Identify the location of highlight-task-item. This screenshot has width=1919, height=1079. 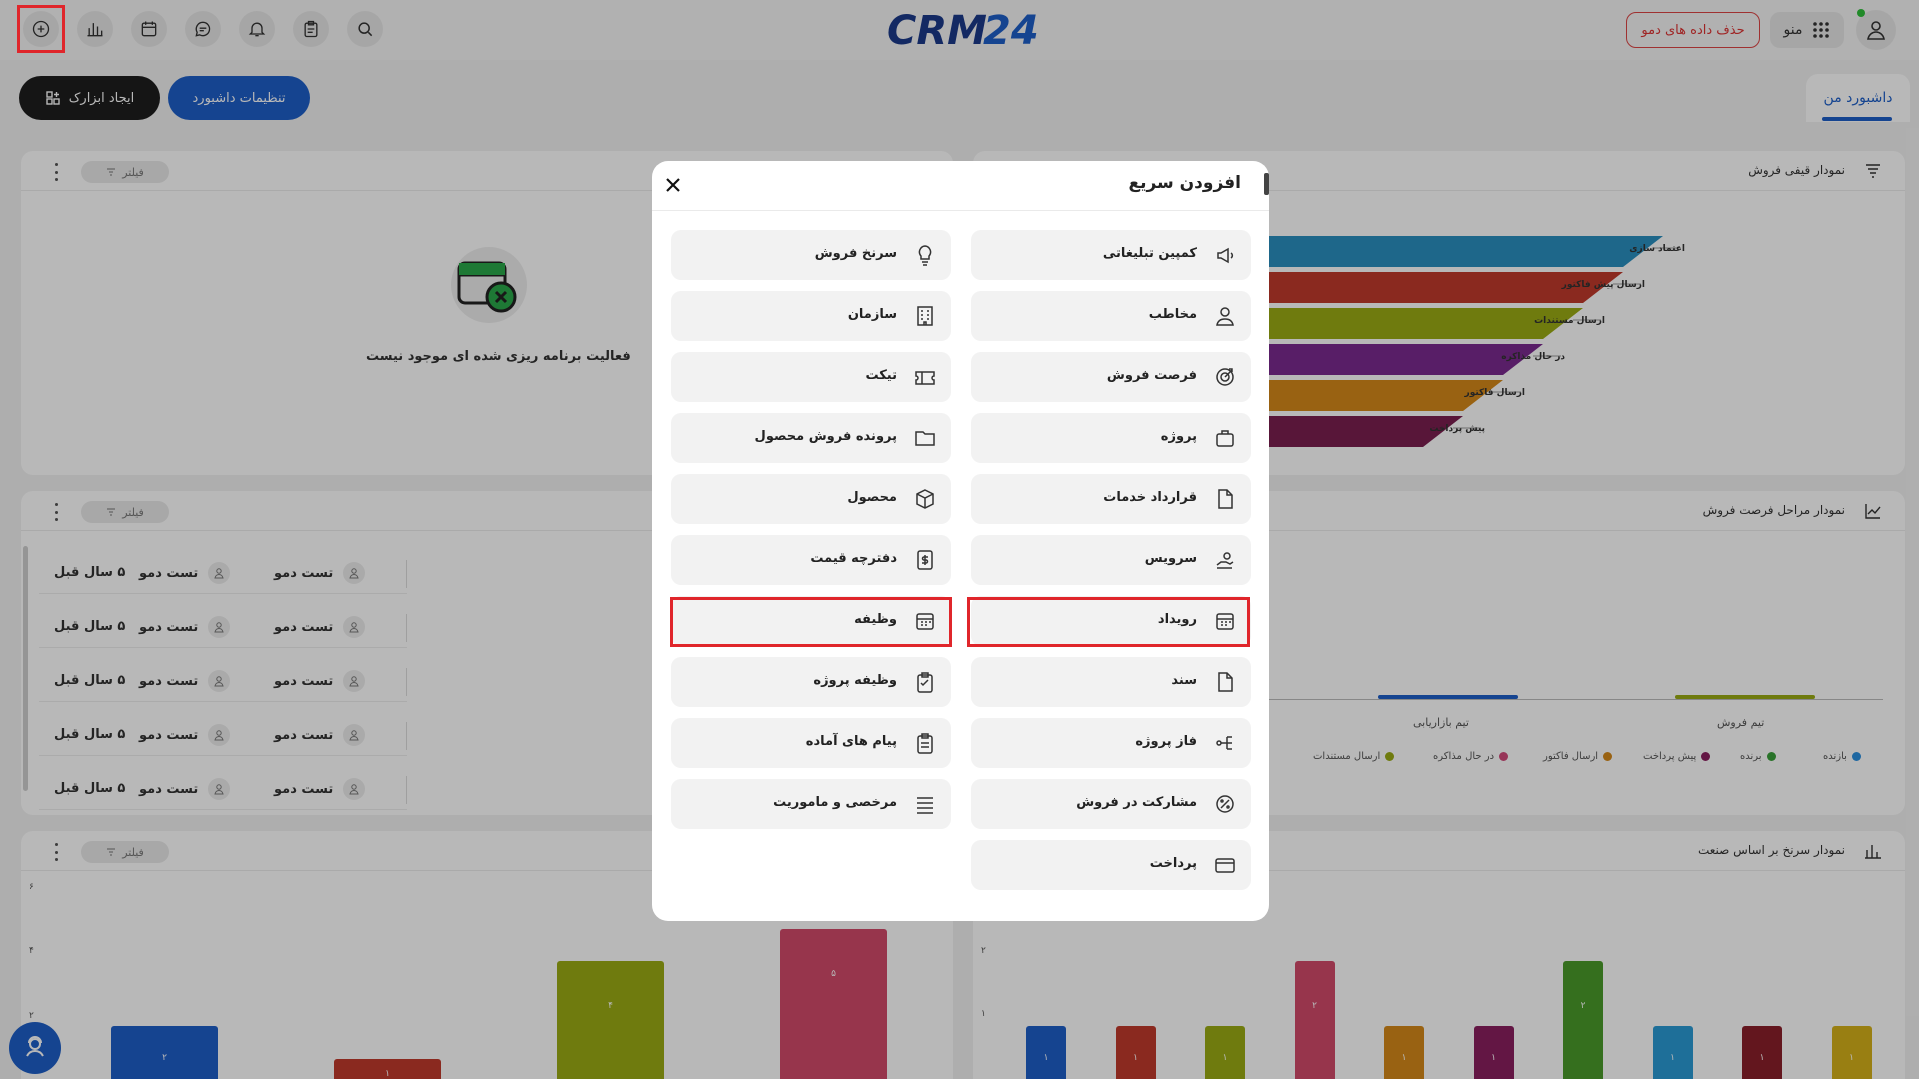
(811, 622).